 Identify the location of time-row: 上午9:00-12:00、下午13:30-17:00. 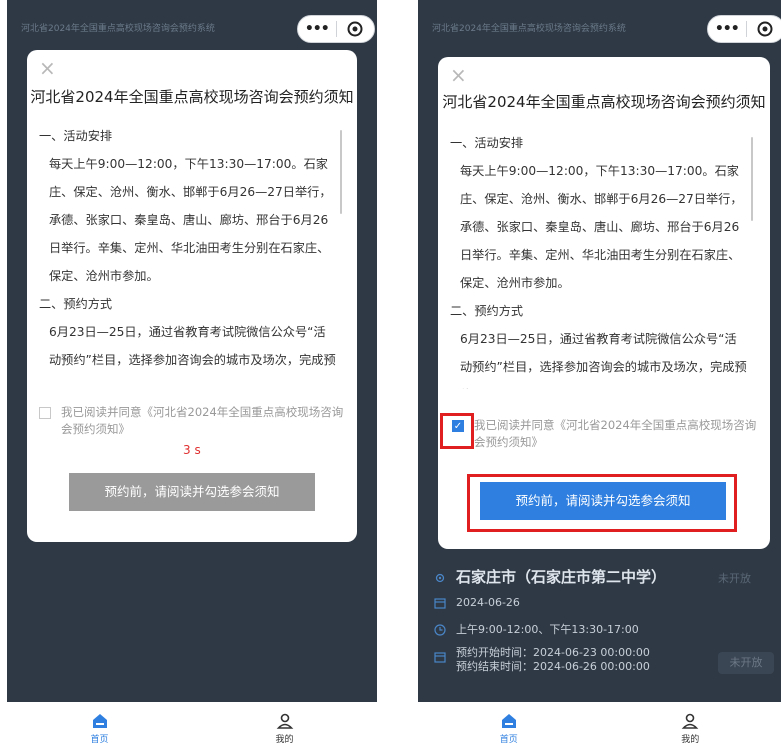
(536, 629).